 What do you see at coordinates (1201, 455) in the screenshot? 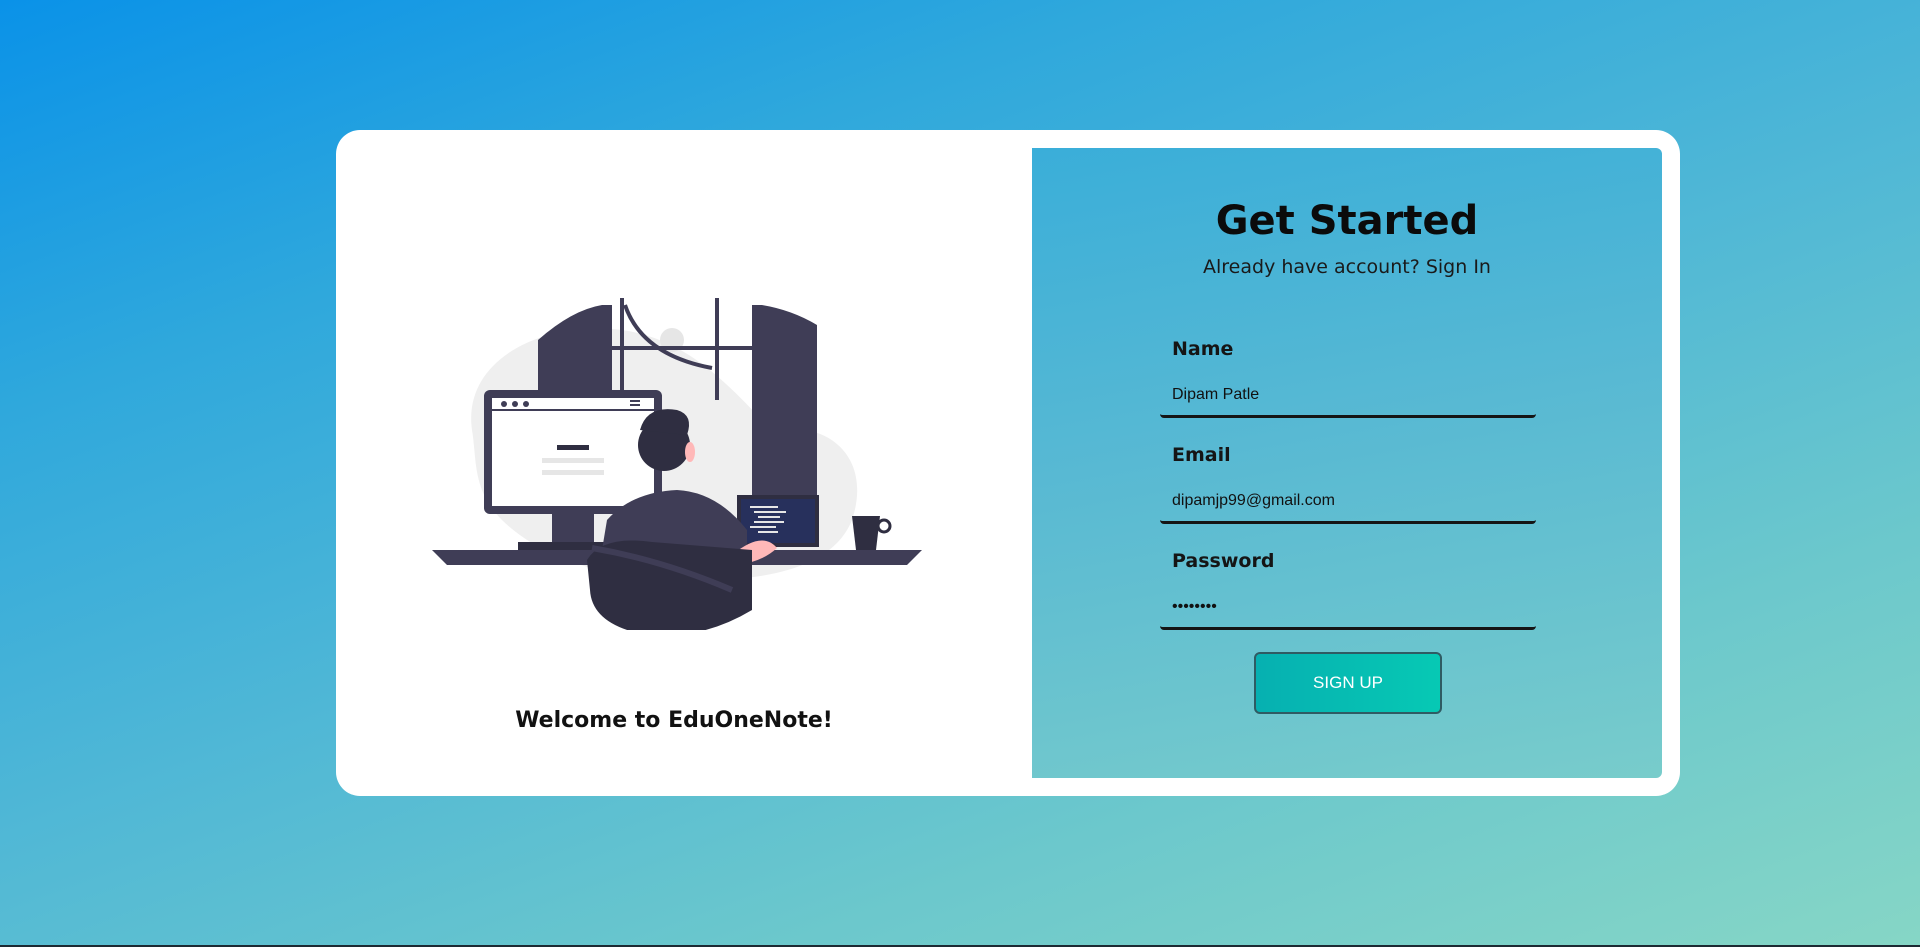
I see `email-label: Email` at bounding box center [1201, 455].